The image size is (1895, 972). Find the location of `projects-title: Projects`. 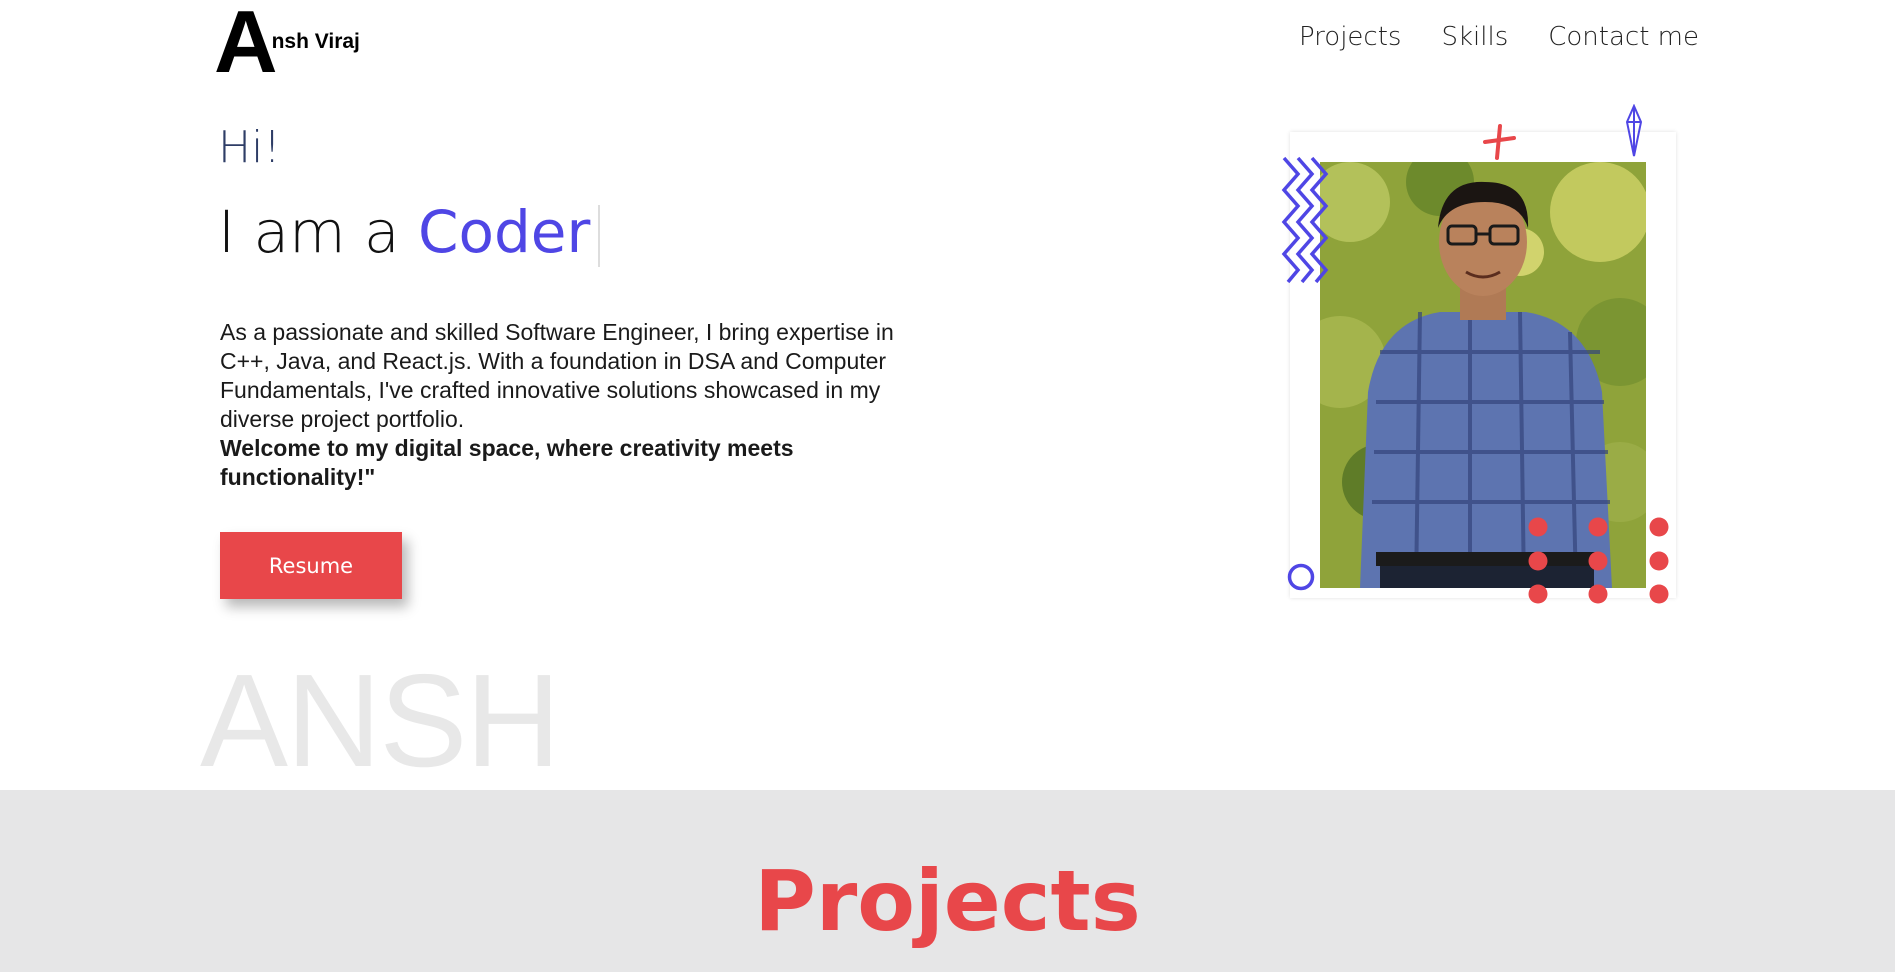

projects-title: Projects is located at coordinates (947, 901).